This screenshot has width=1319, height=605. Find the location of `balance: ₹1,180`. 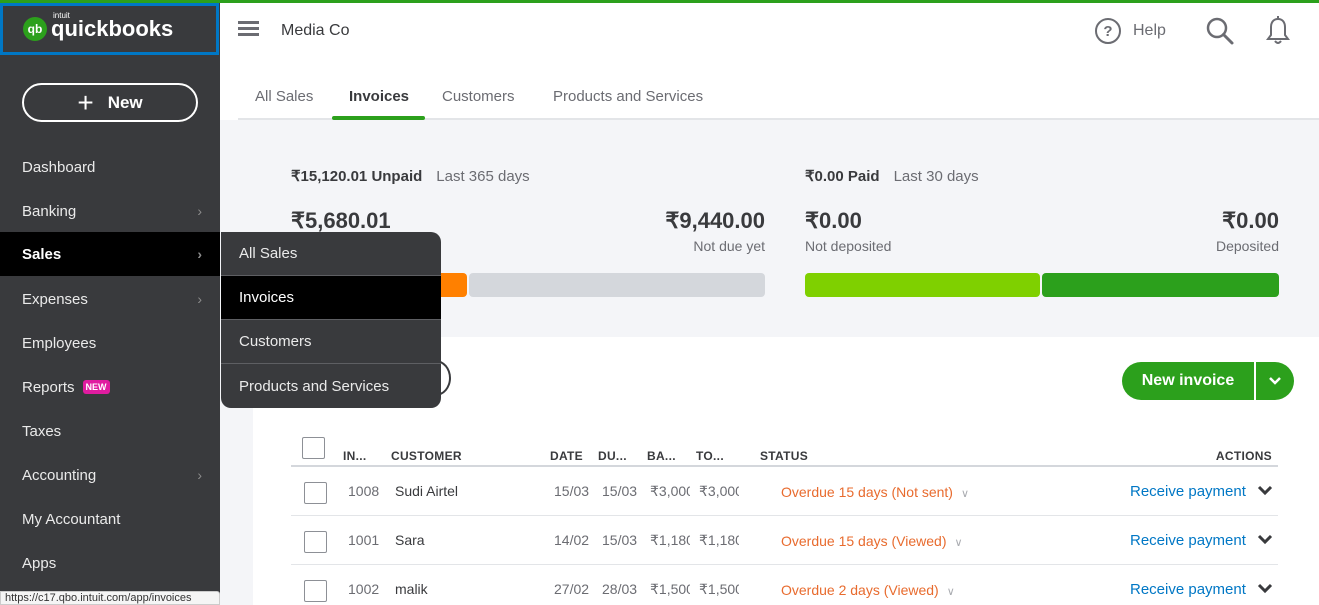

balance: ₹1,180 is located at coordinates (670, 540).